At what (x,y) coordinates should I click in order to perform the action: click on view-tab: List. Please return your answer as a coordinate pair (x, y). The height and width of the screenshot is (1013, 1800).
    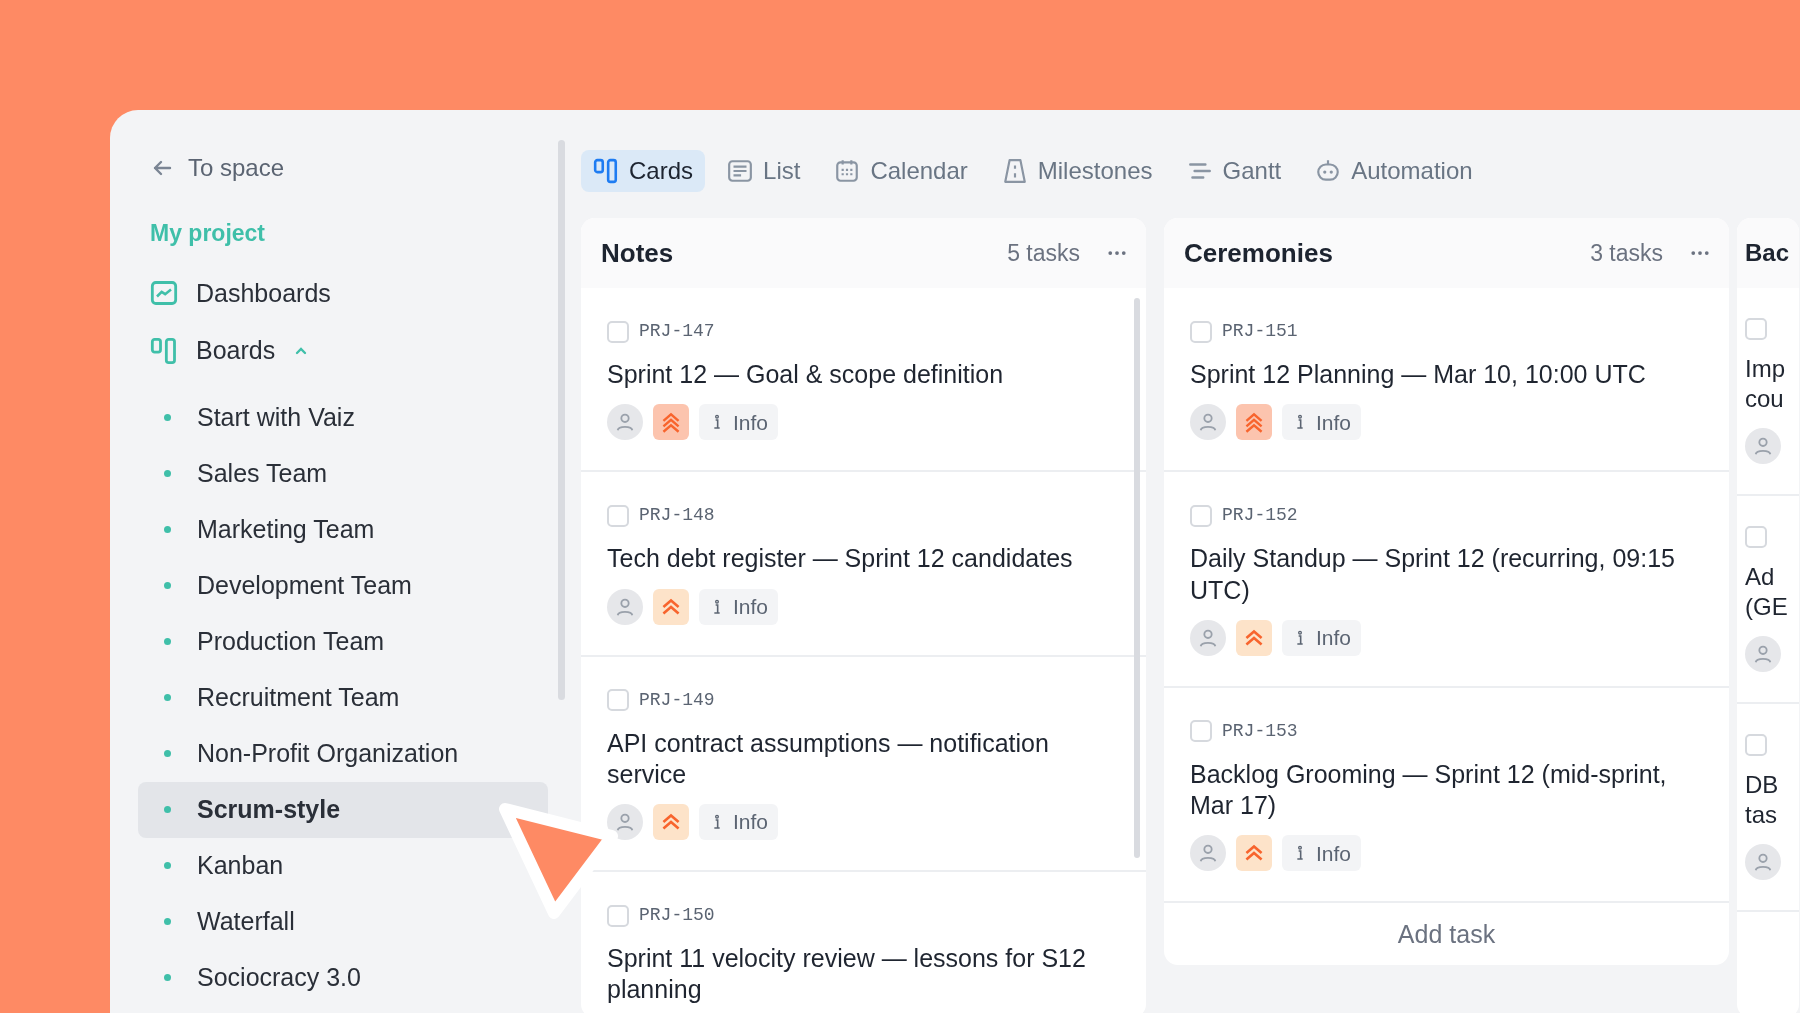
    Looking at the image, I should click on (764, 171).